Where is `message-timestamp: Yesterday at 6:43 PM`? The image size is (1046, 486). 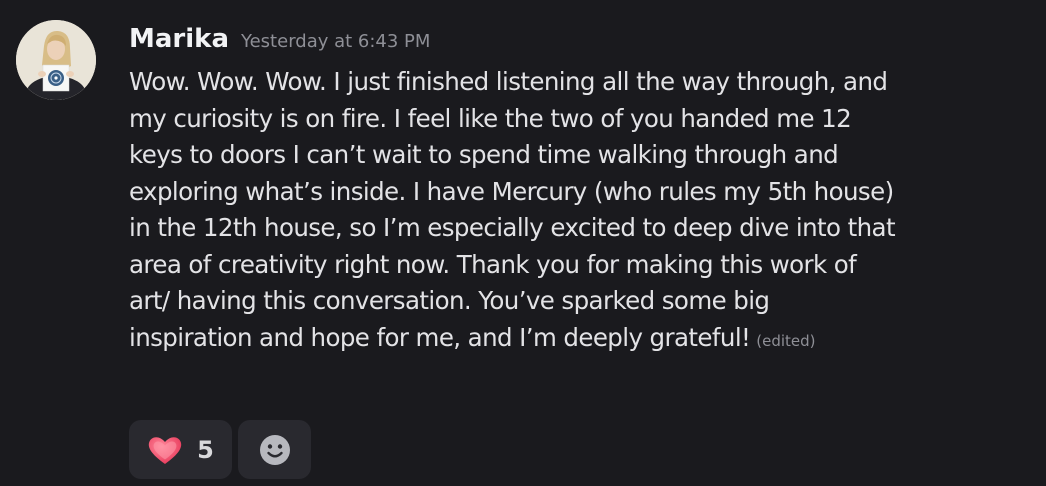 message-timestamp: Yesterday at 6:43 PM is located at coordinates (335, 41).